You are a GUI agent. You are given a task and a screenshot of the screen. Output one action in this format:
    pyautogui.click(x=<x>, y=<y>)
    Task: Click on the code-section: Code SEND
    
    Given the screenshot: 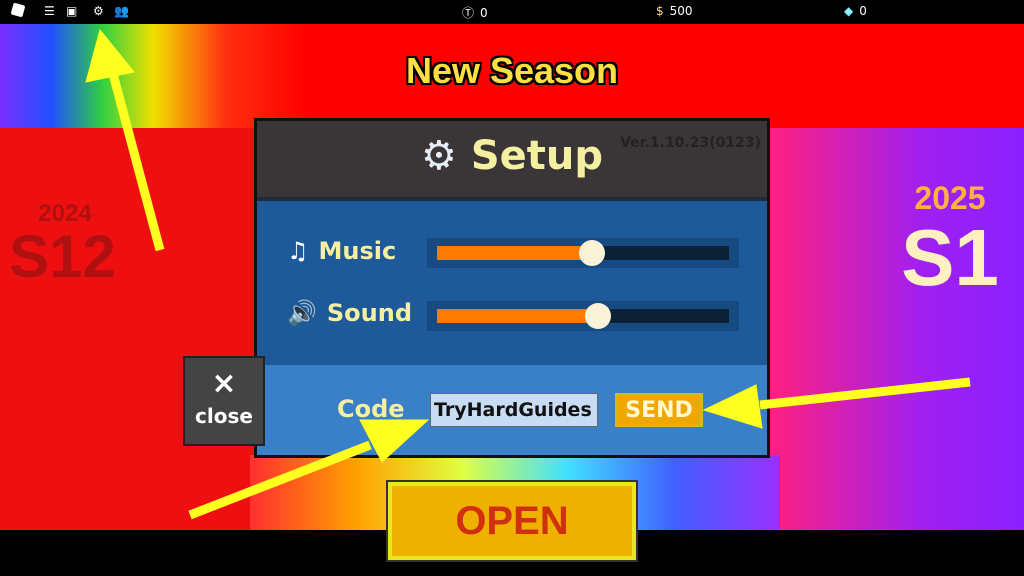 What is the action you would take?
    pyautogui.click(x=512, y=410)
    